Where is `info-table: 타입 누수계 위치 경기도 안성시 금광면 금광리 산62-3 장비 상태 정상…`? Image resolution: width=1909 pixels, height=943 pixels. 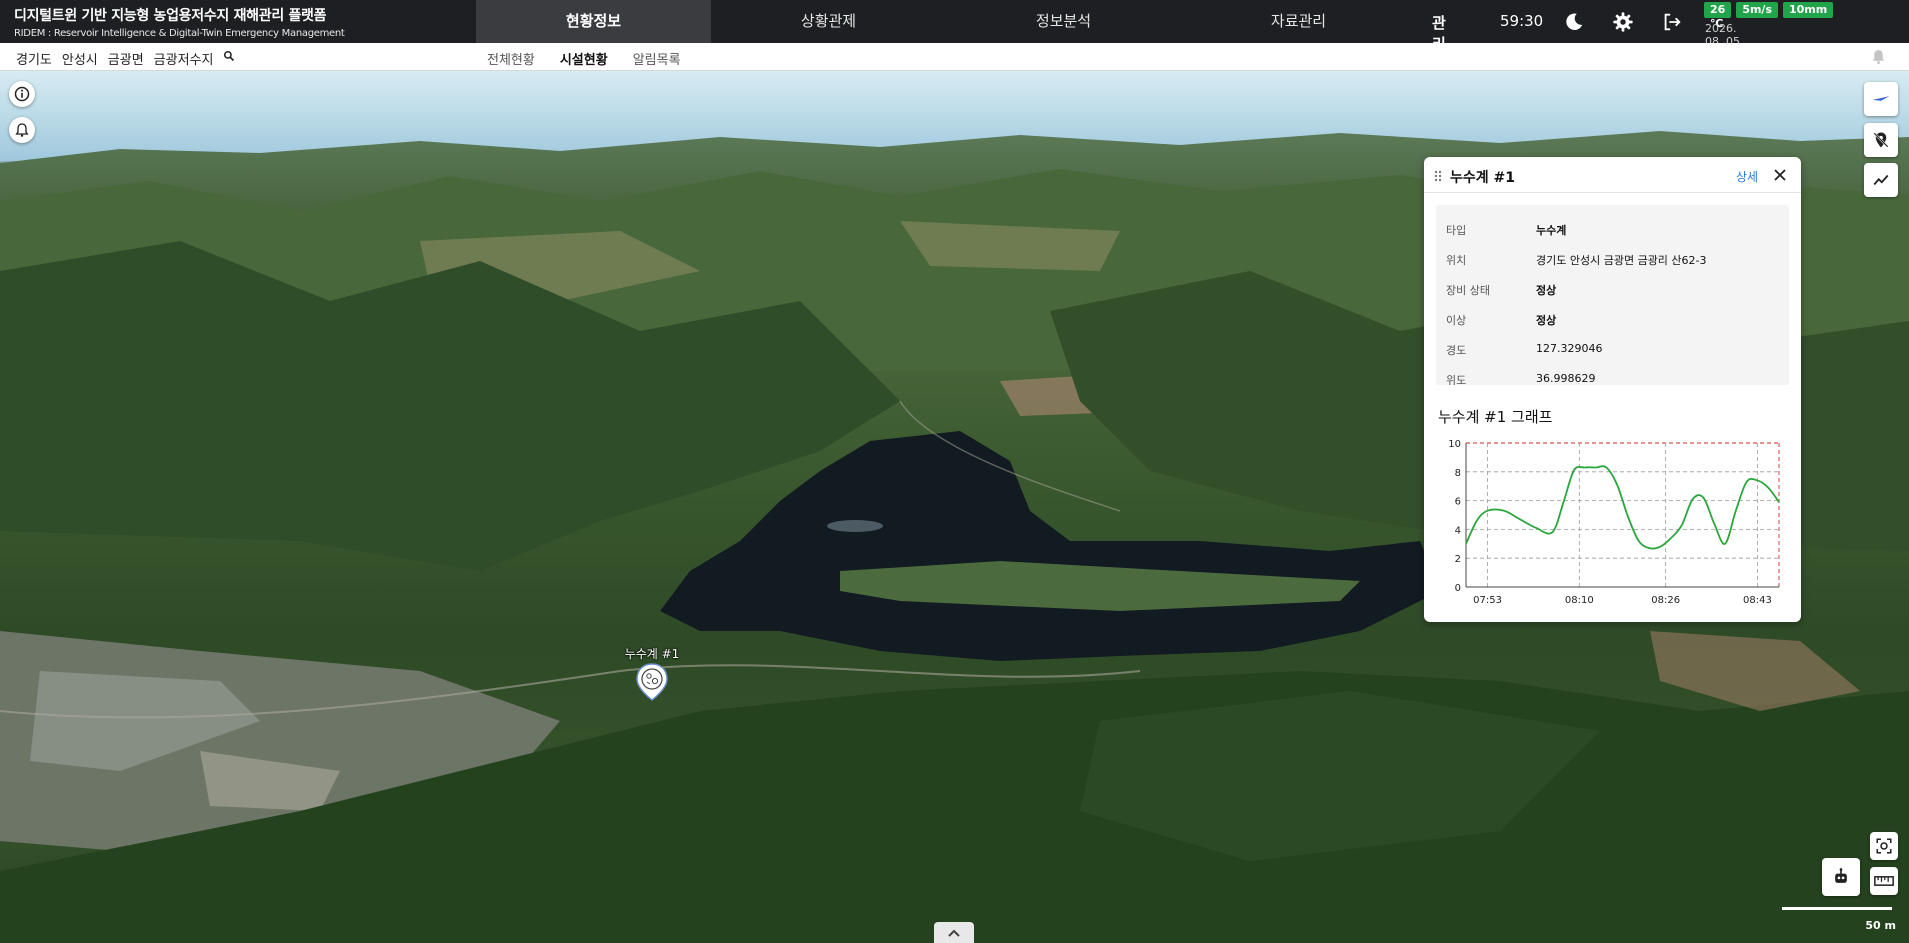
info-table: 타입 누수계 위치 경기도 안성시 금광면 금광리 산62-3 장비 상태 정상… is located at coordinates (1612, 296).